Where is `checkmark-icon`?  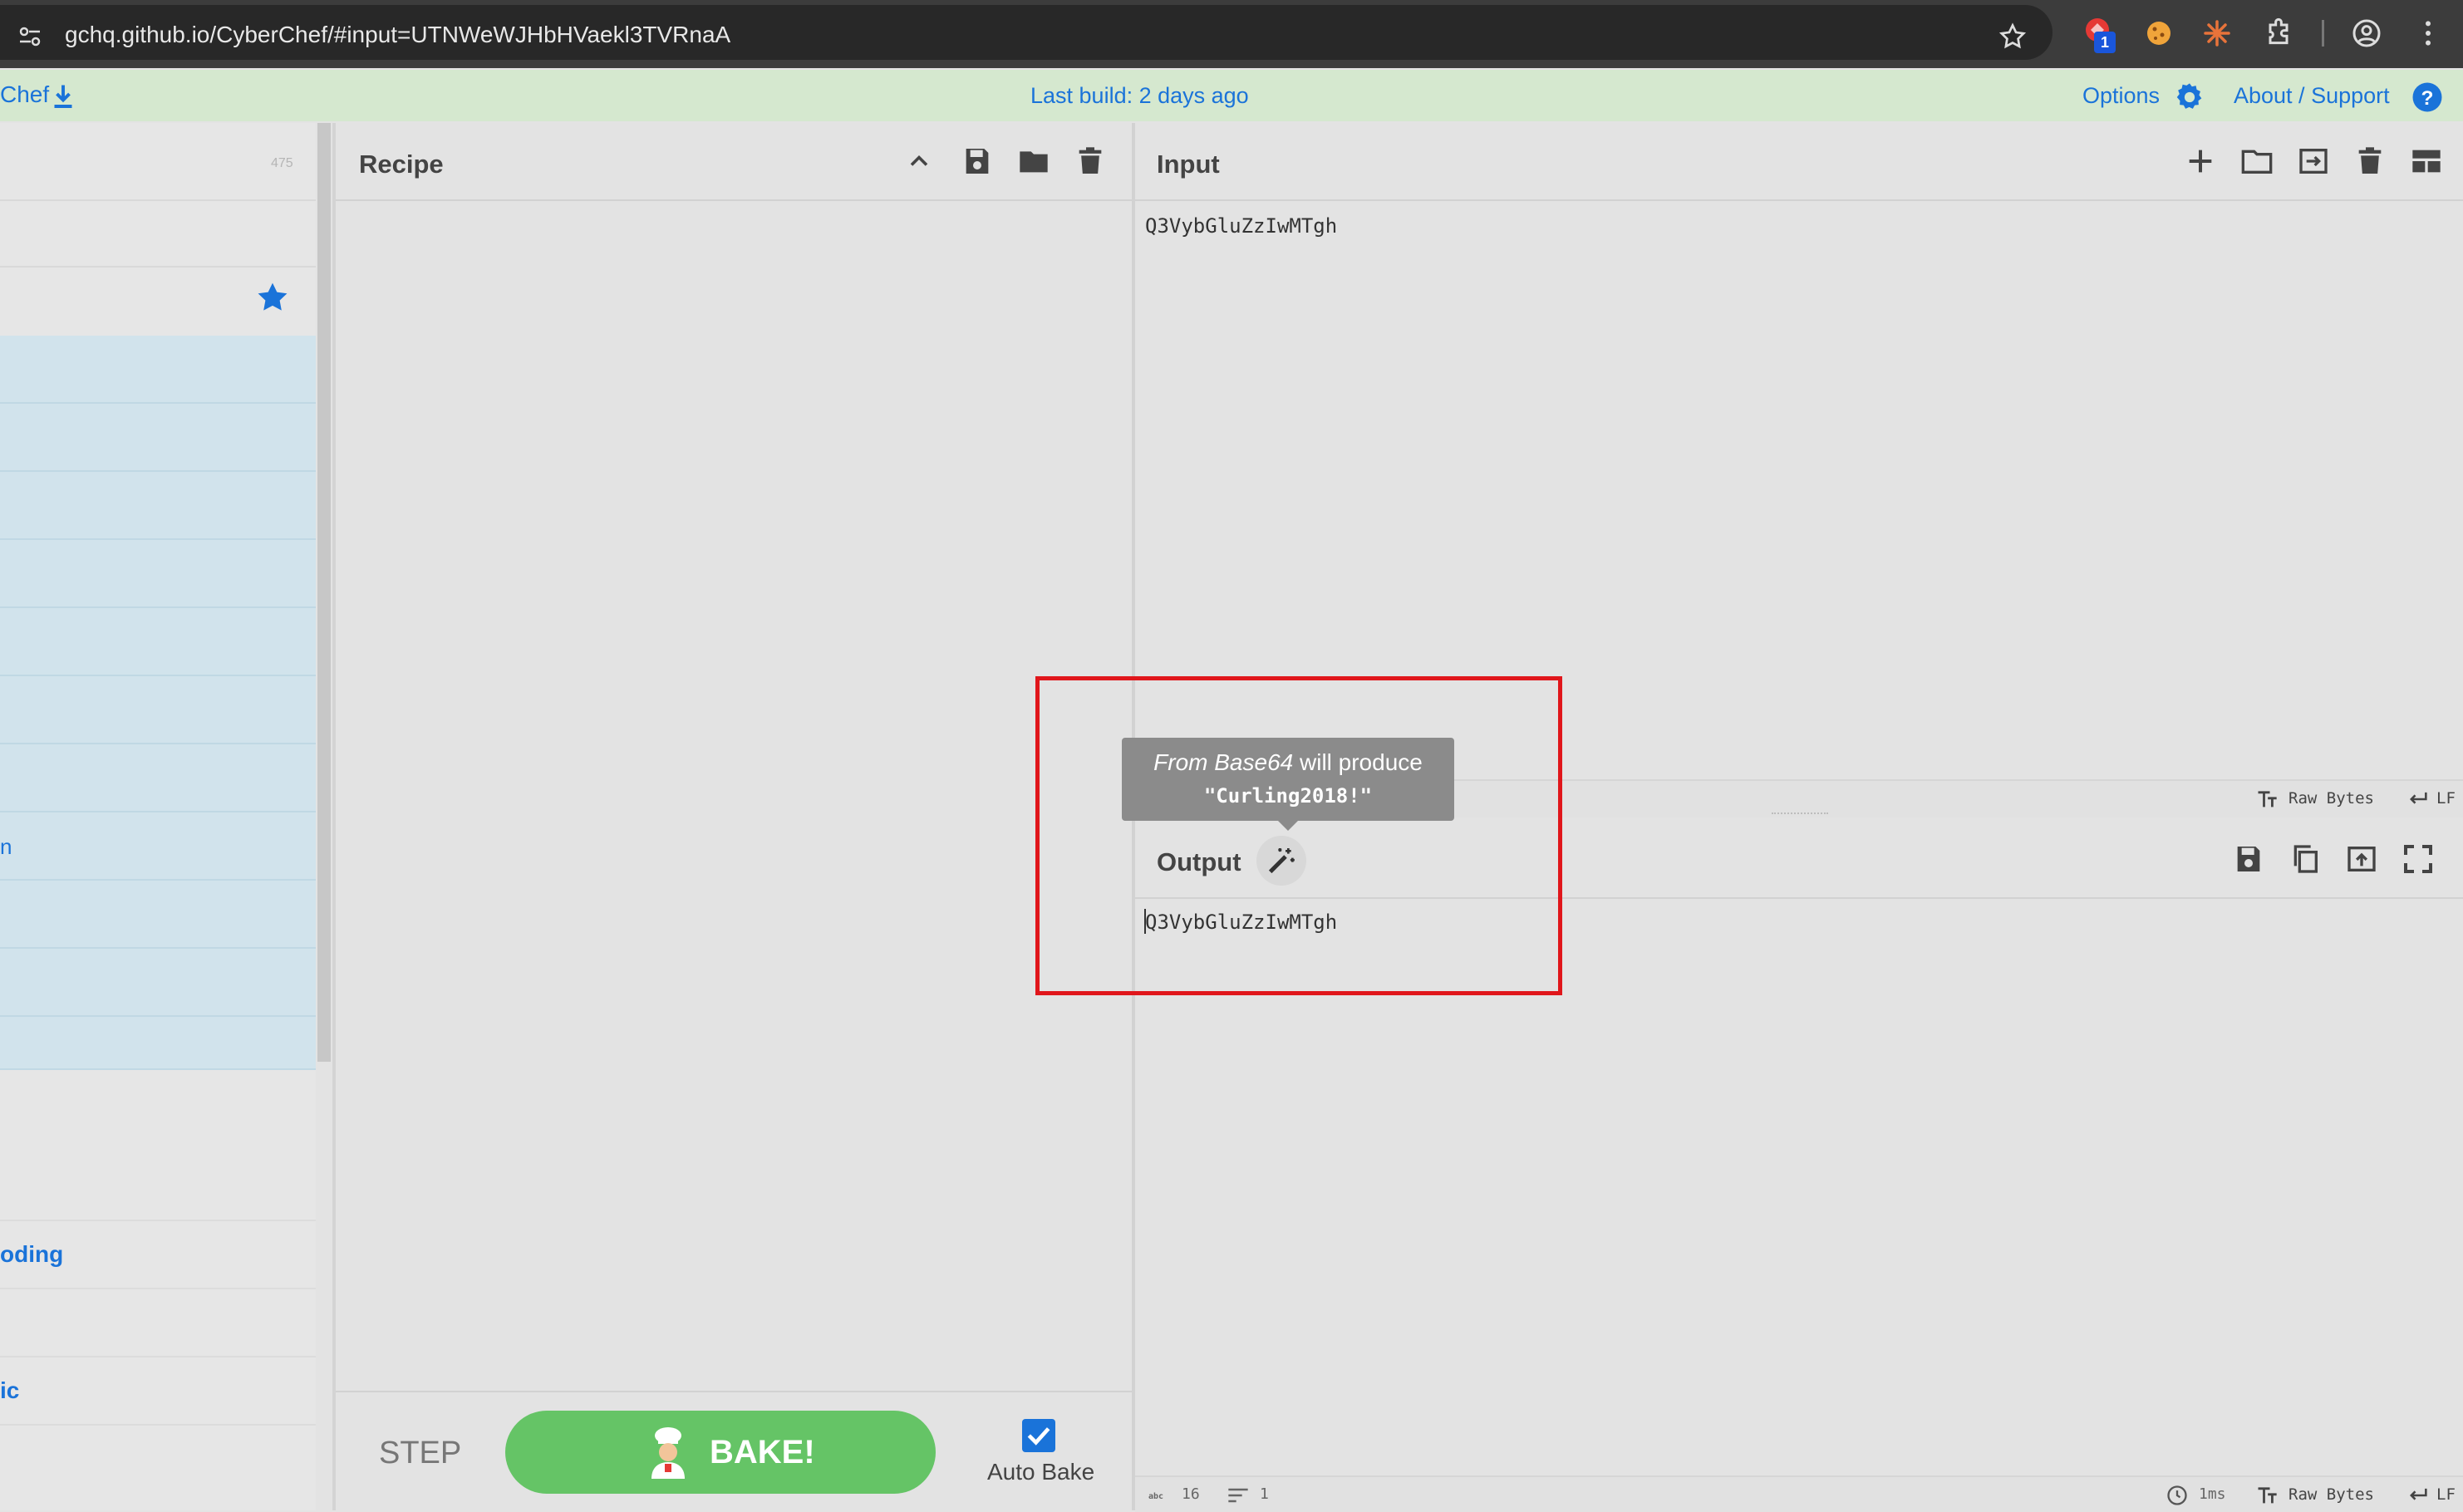 checkmark-icon is located at coordinates (1038, 1437).